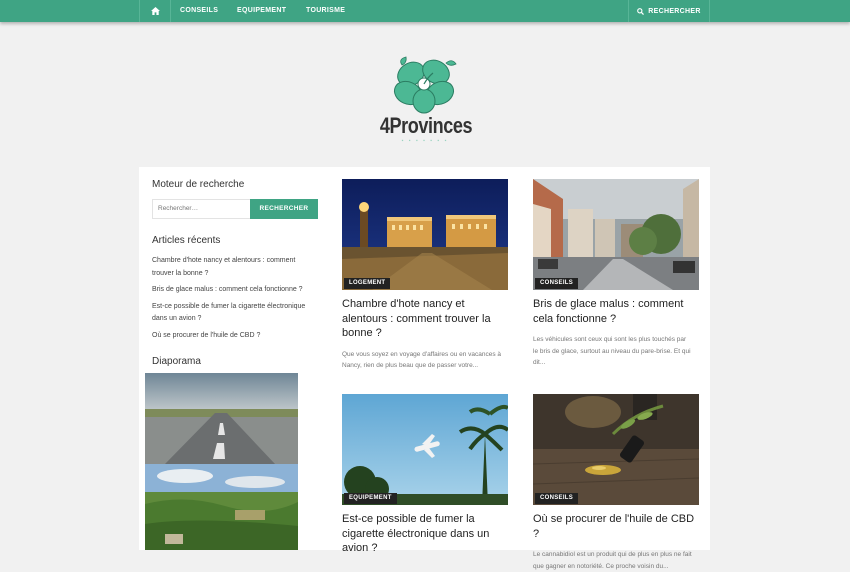  What do you see at coordinates (367, 283) in the screenshot?
I see `category-badge: LOGEMENT` at bounding box center [367, 283].